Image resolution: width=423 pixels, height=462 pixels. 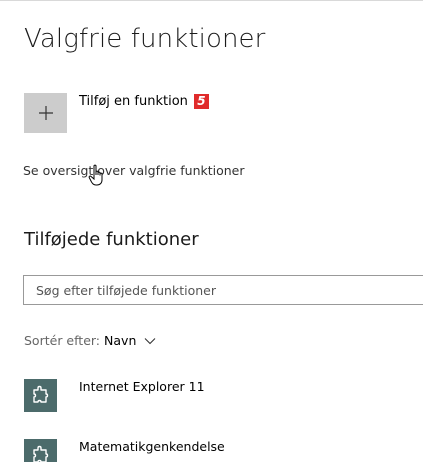 What do you see at coordinates (145, 39) in the screenshot?
I see `page-title: Valgfrie funktioner` at bounding box center [145, 39].